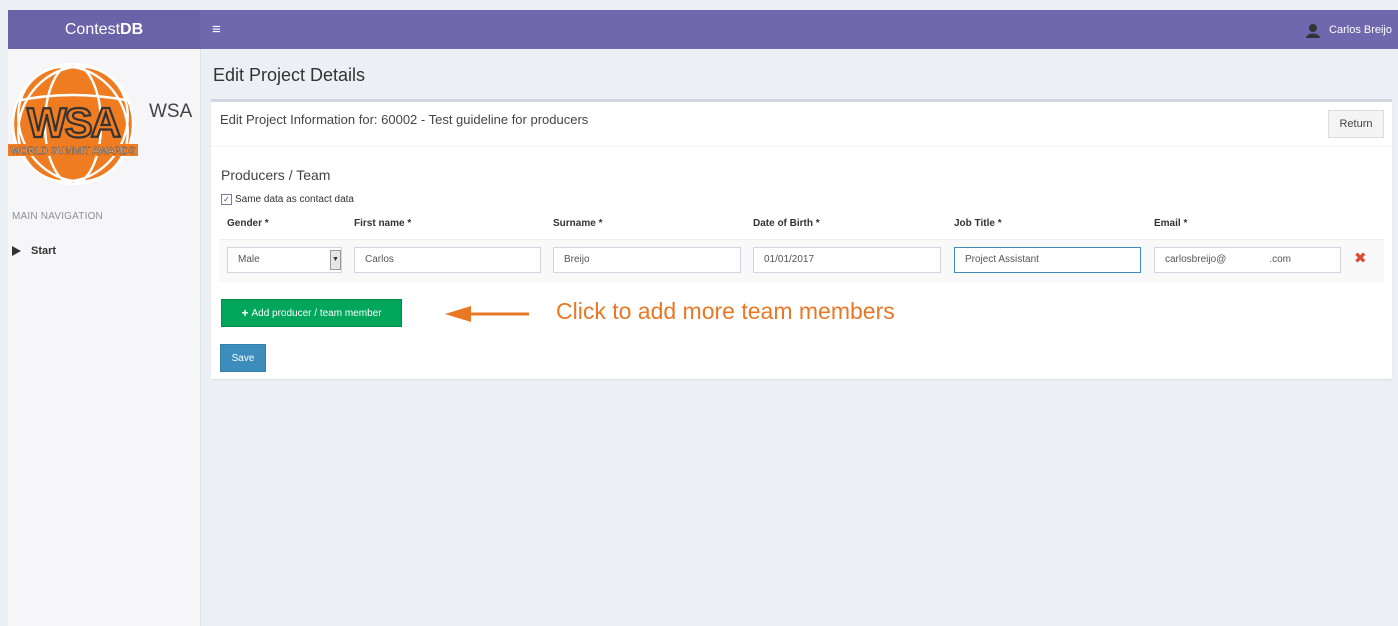 This screenshot has height=626, width=1398. I want to click on email-domain: .com, so click(1280, 259).